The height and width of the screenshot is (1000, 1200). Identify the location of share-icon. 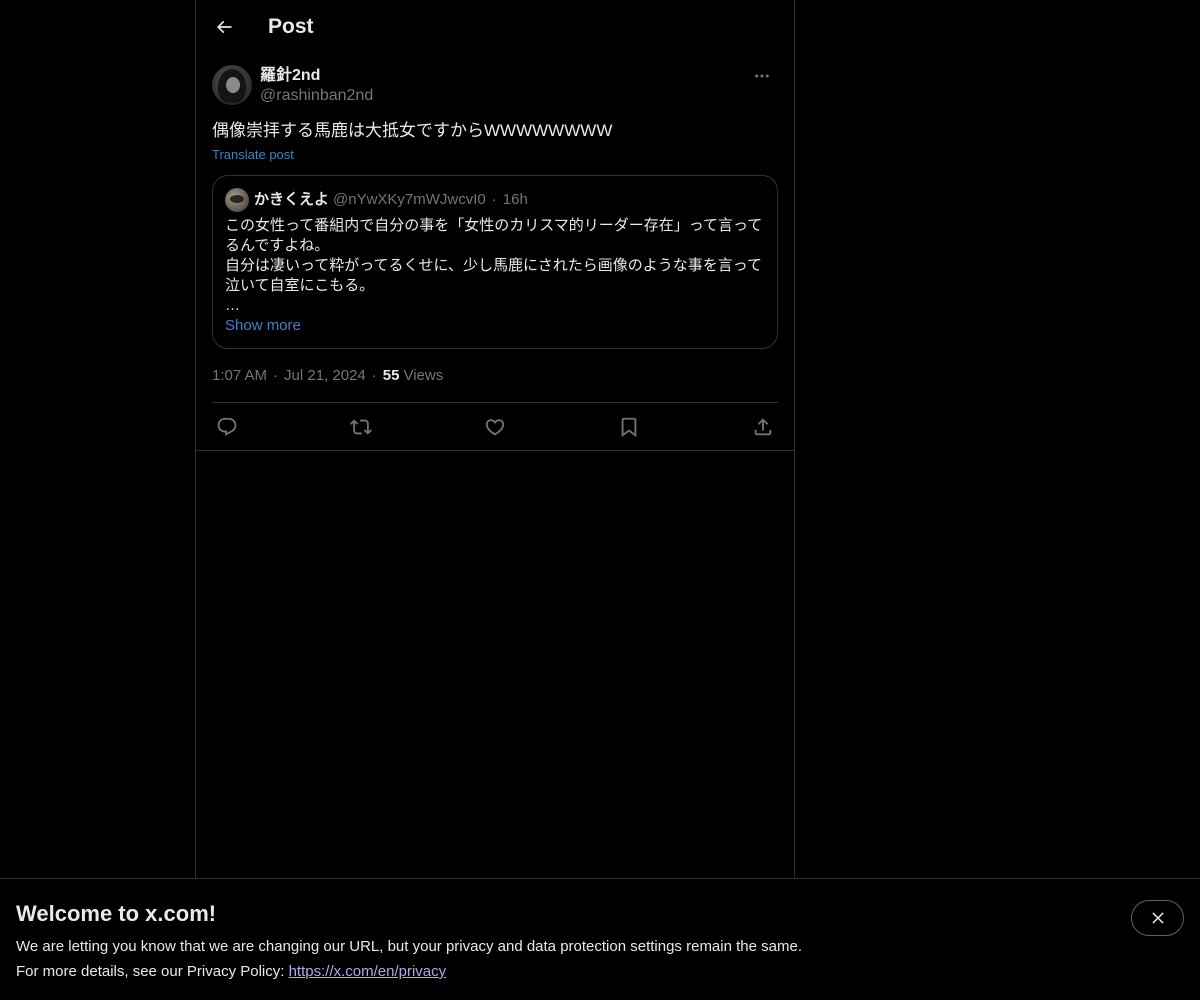
(763, 427).